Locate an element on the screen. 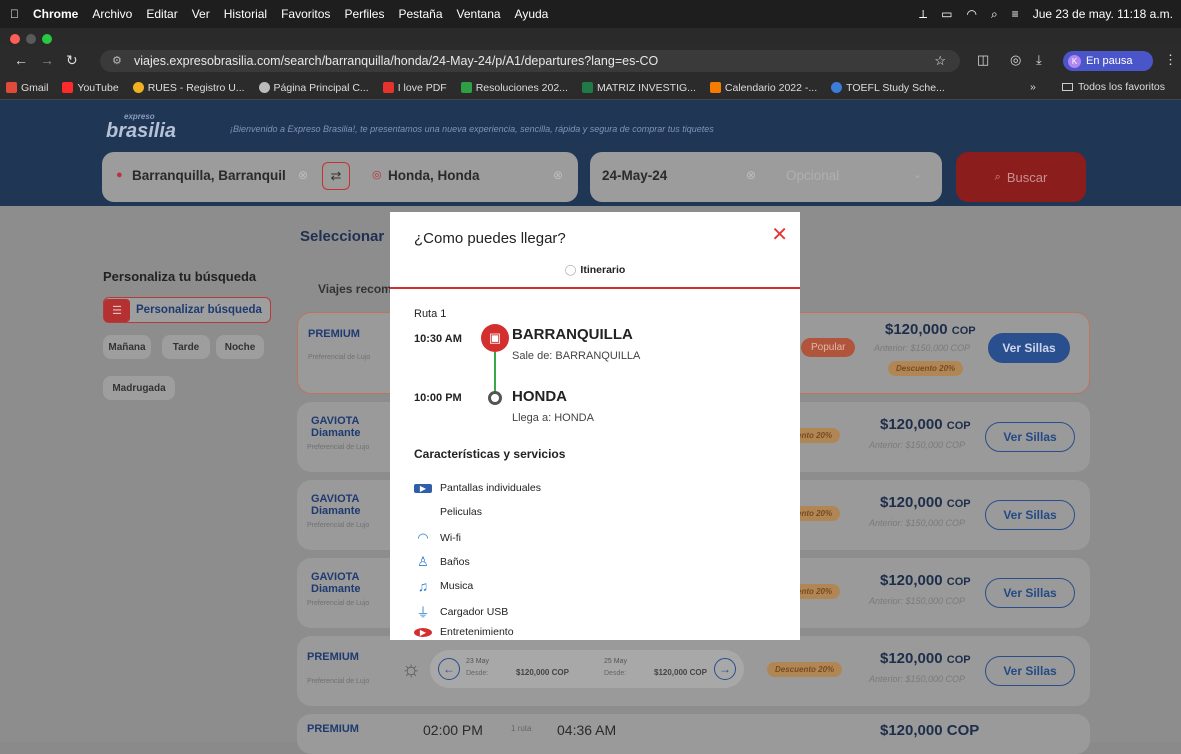  youtube-icon is located at coordinates (68, 87).